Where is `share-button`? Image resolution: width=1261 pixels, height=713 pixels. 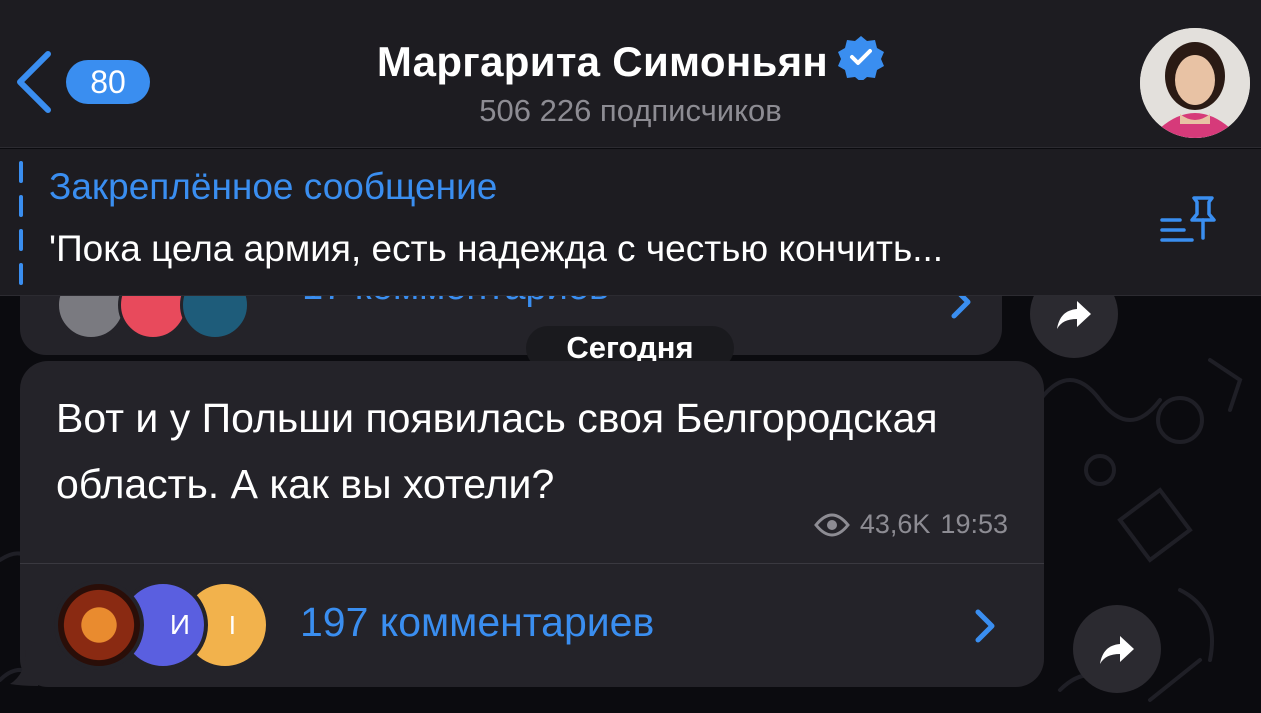 share-button is located at coordinates (1117, 649).